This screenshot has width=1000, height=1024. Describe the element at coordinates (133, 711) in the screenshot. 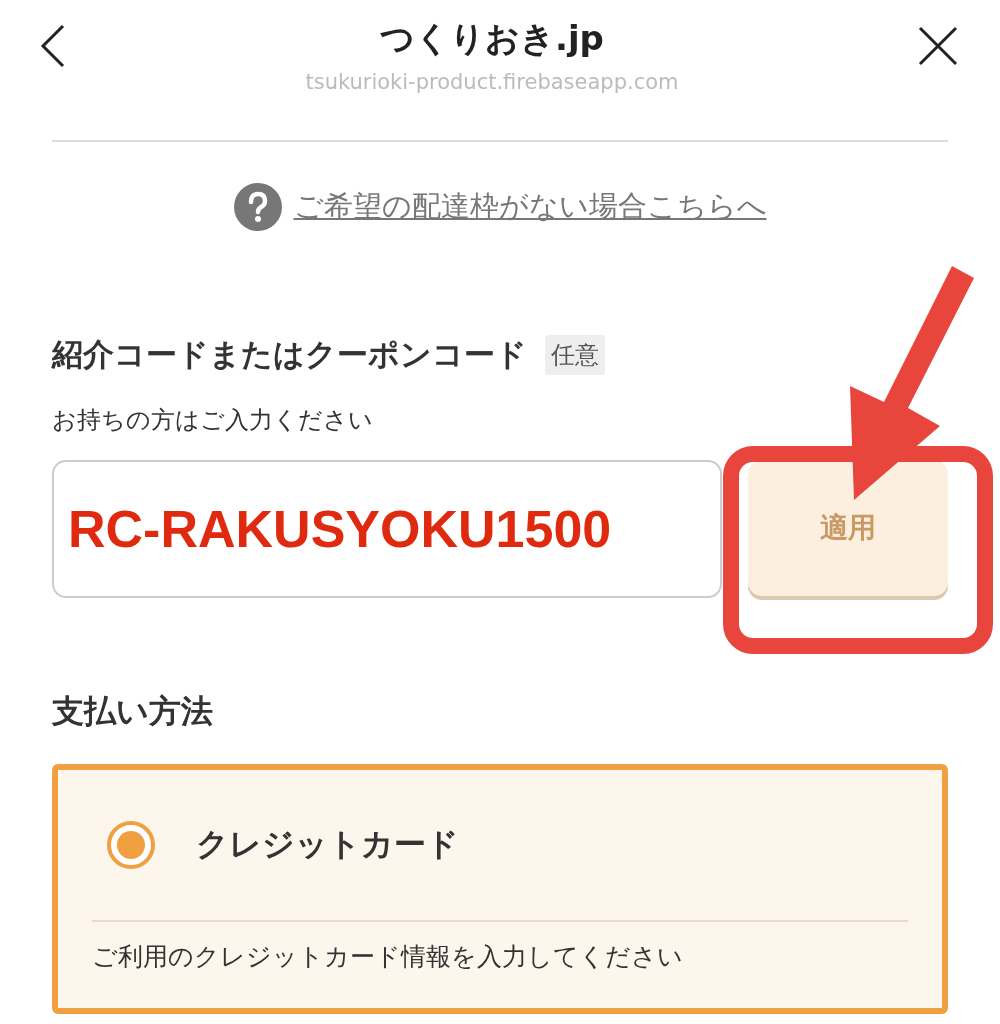

I see `section-title: 支払い方法` at that location.